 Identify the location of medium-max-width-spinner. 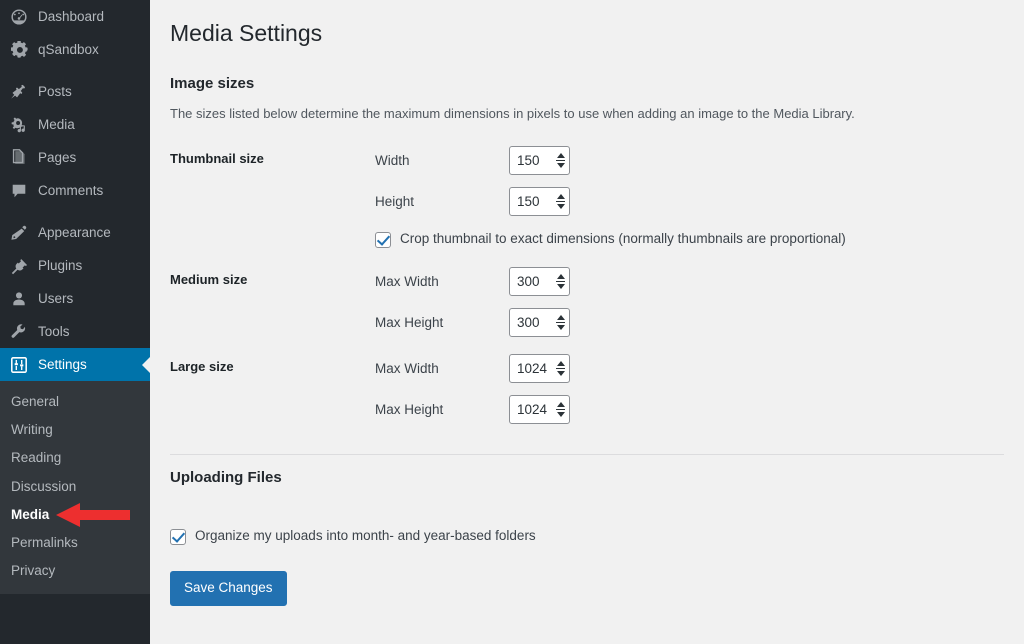
(560, 281).